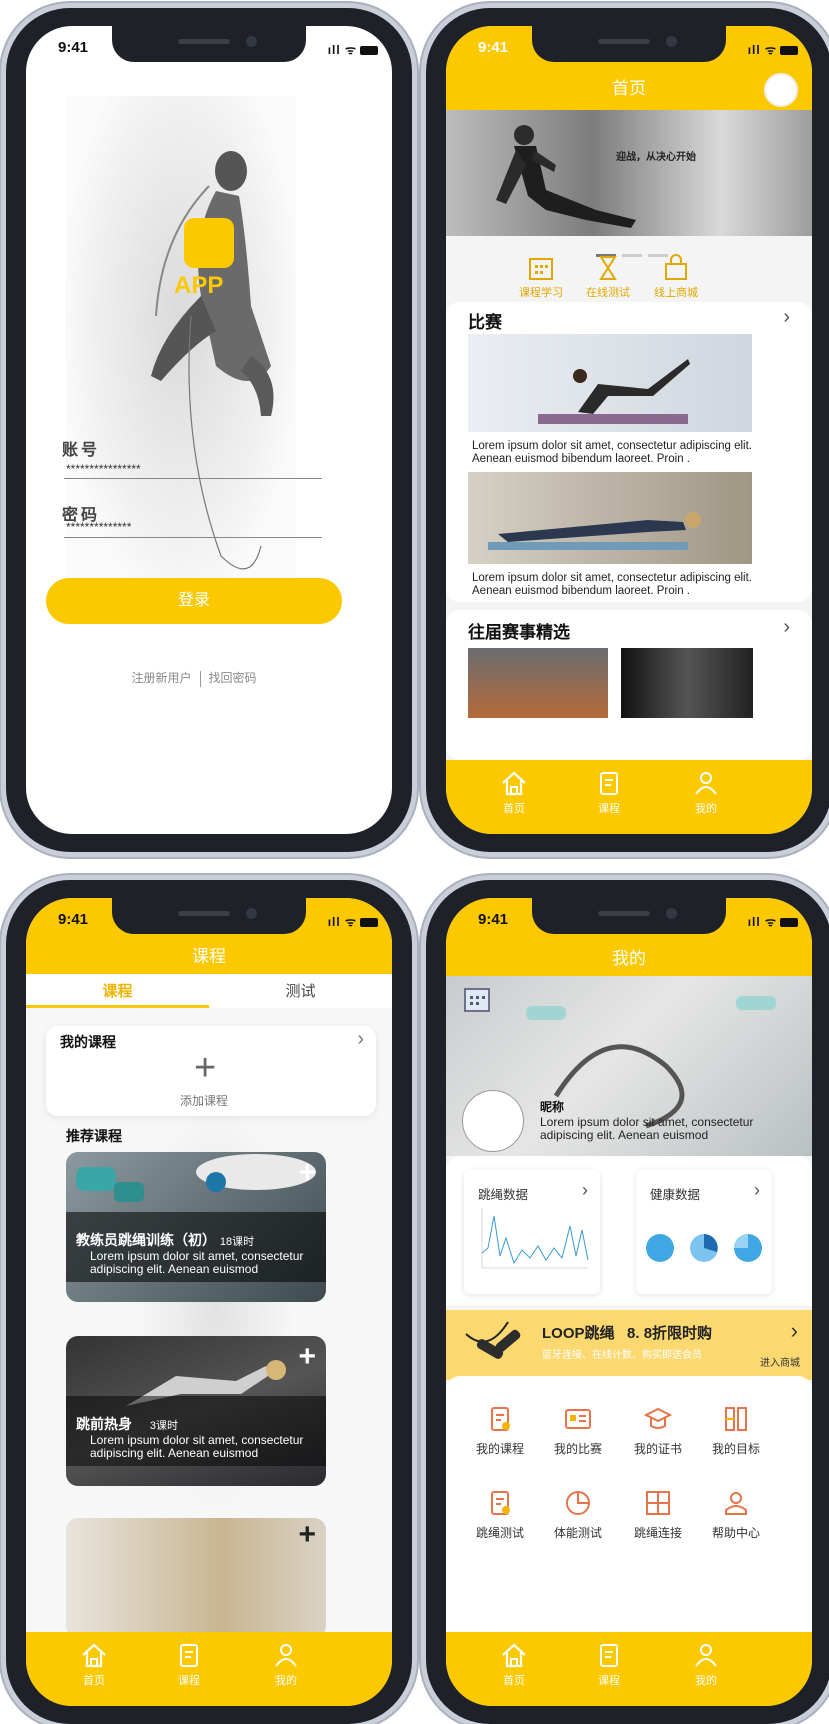 The height and width of the screenshot is (1724, 829). I want to click on status-bar: 9:41 ıll ᯤ, so click(209, 48).